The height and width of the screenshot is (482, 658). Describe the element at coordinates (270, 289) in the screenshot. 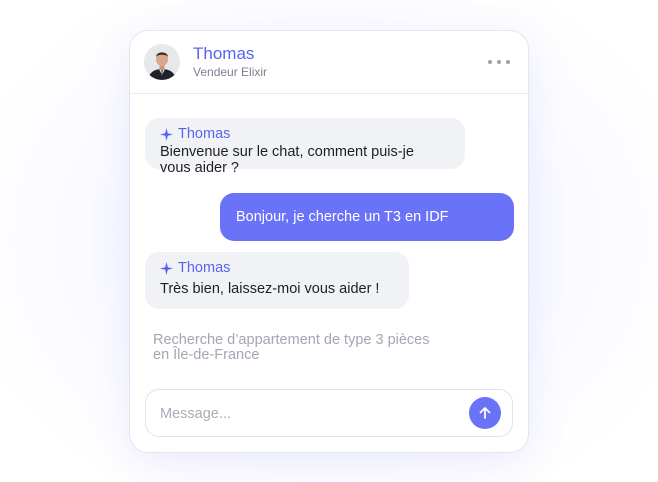

I see `message-text: Très bien, laissez-moi vous aider !` at that location.